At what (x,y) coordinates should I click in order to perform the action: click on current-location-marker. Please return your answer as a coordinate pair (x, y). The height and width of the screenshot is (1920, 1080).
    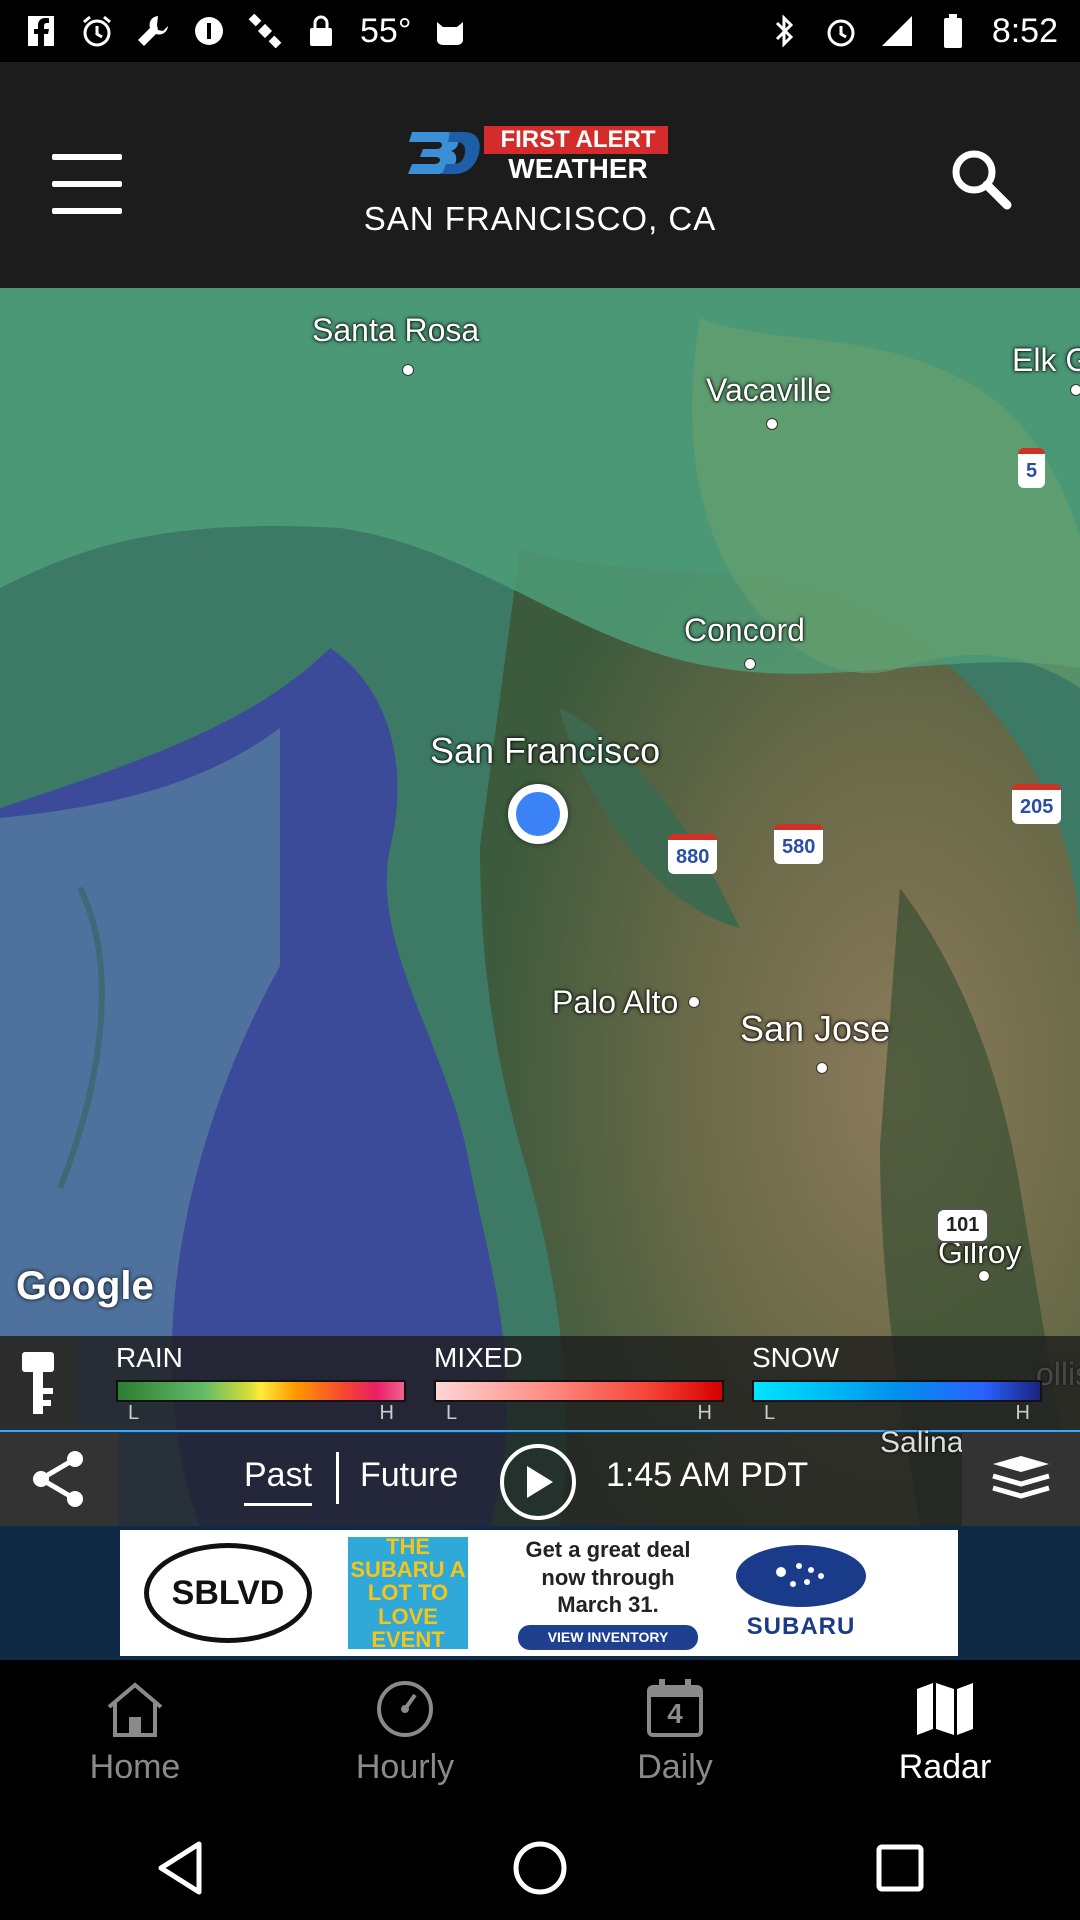
    Looking at the image, I should click on (538, 814).